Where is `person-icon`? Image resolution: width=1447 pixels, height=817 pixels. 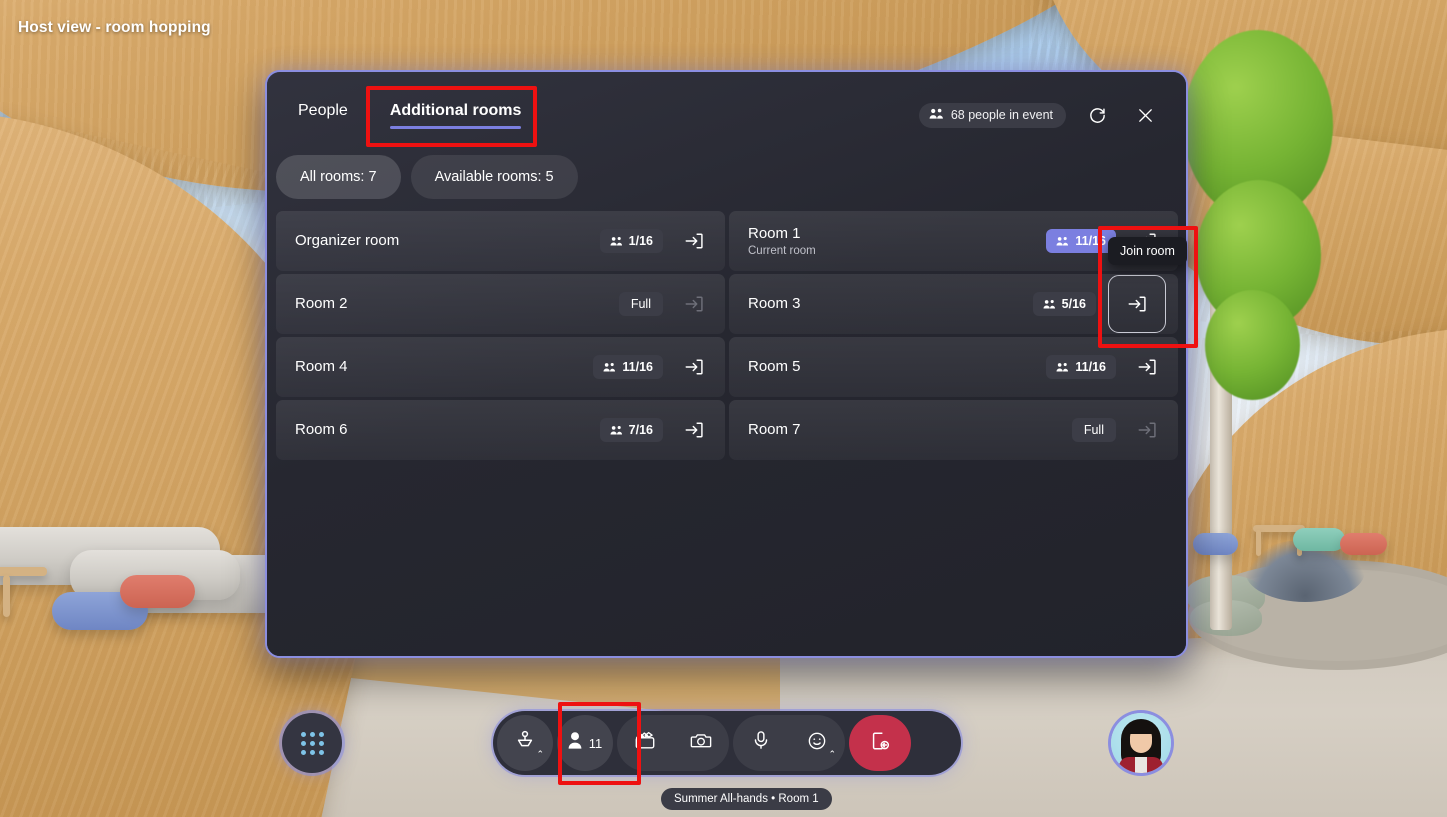 person-icon is located at coordinates (576, 743).